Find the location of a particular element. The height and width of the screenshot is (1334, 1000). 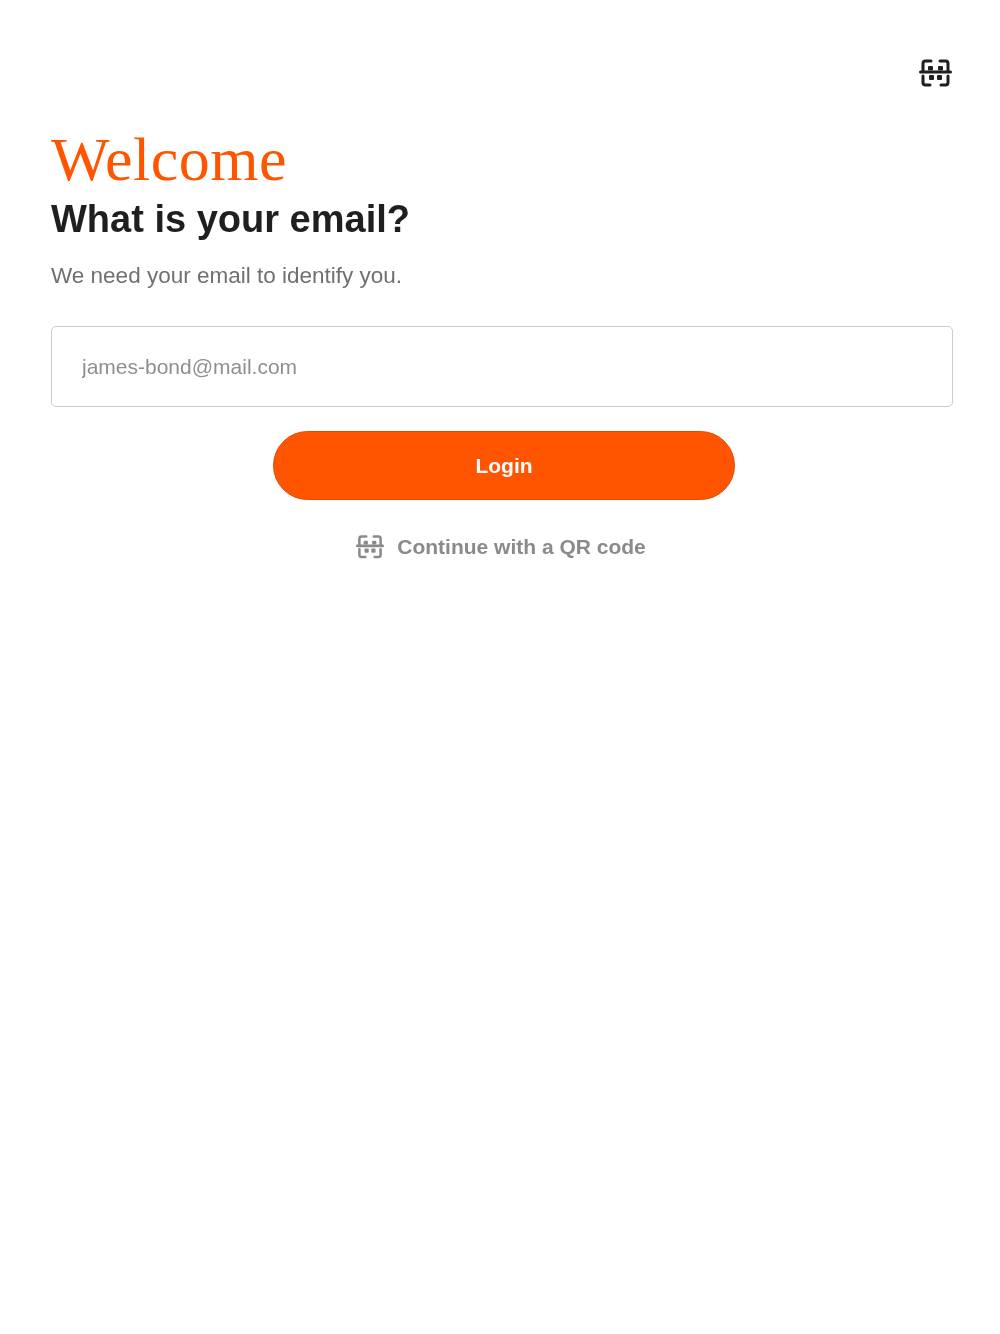

welcome-title: Welcome is located at coordinates (170, 159).